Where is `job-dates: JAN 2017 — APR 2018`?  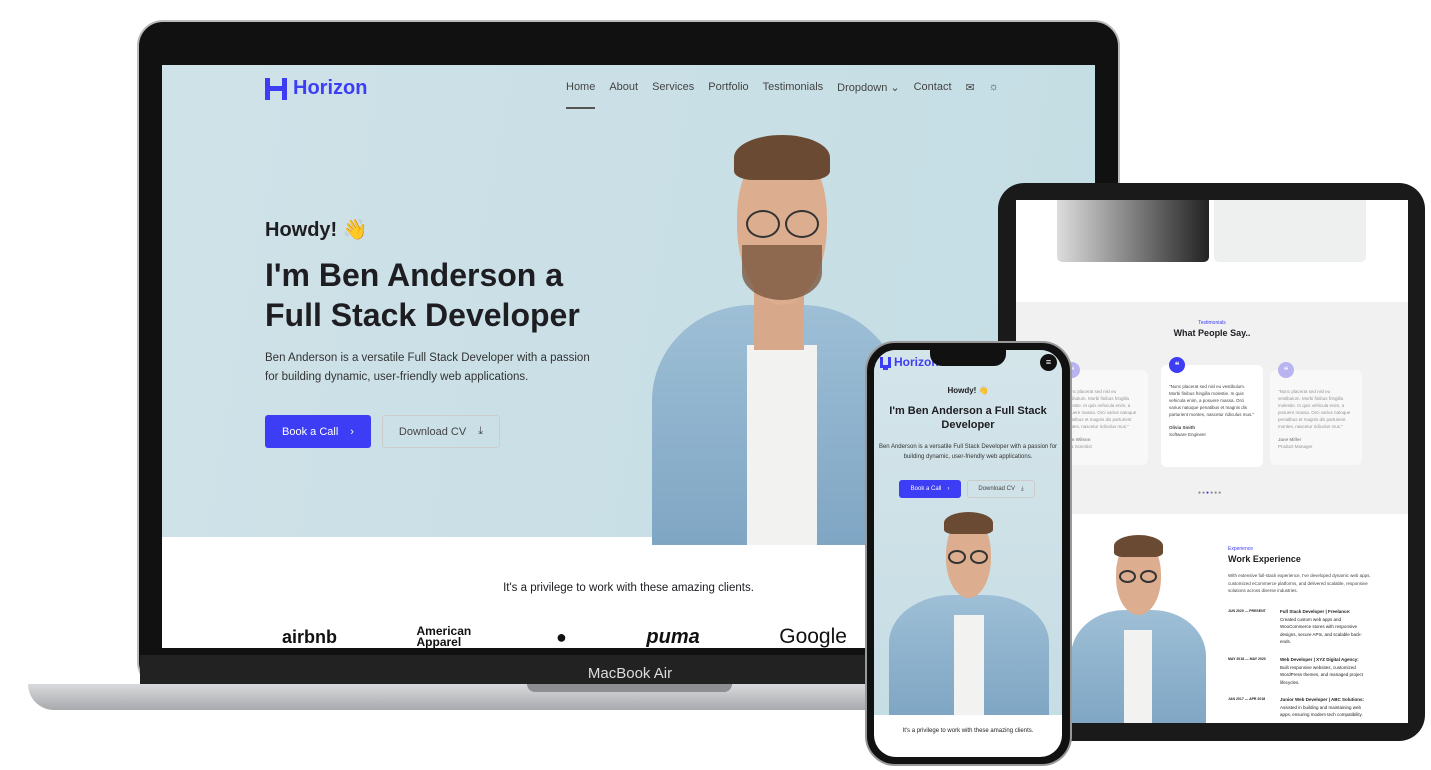 job-dates: JAN 2017 — APR 2018 is located at coordinates (1247, 699).